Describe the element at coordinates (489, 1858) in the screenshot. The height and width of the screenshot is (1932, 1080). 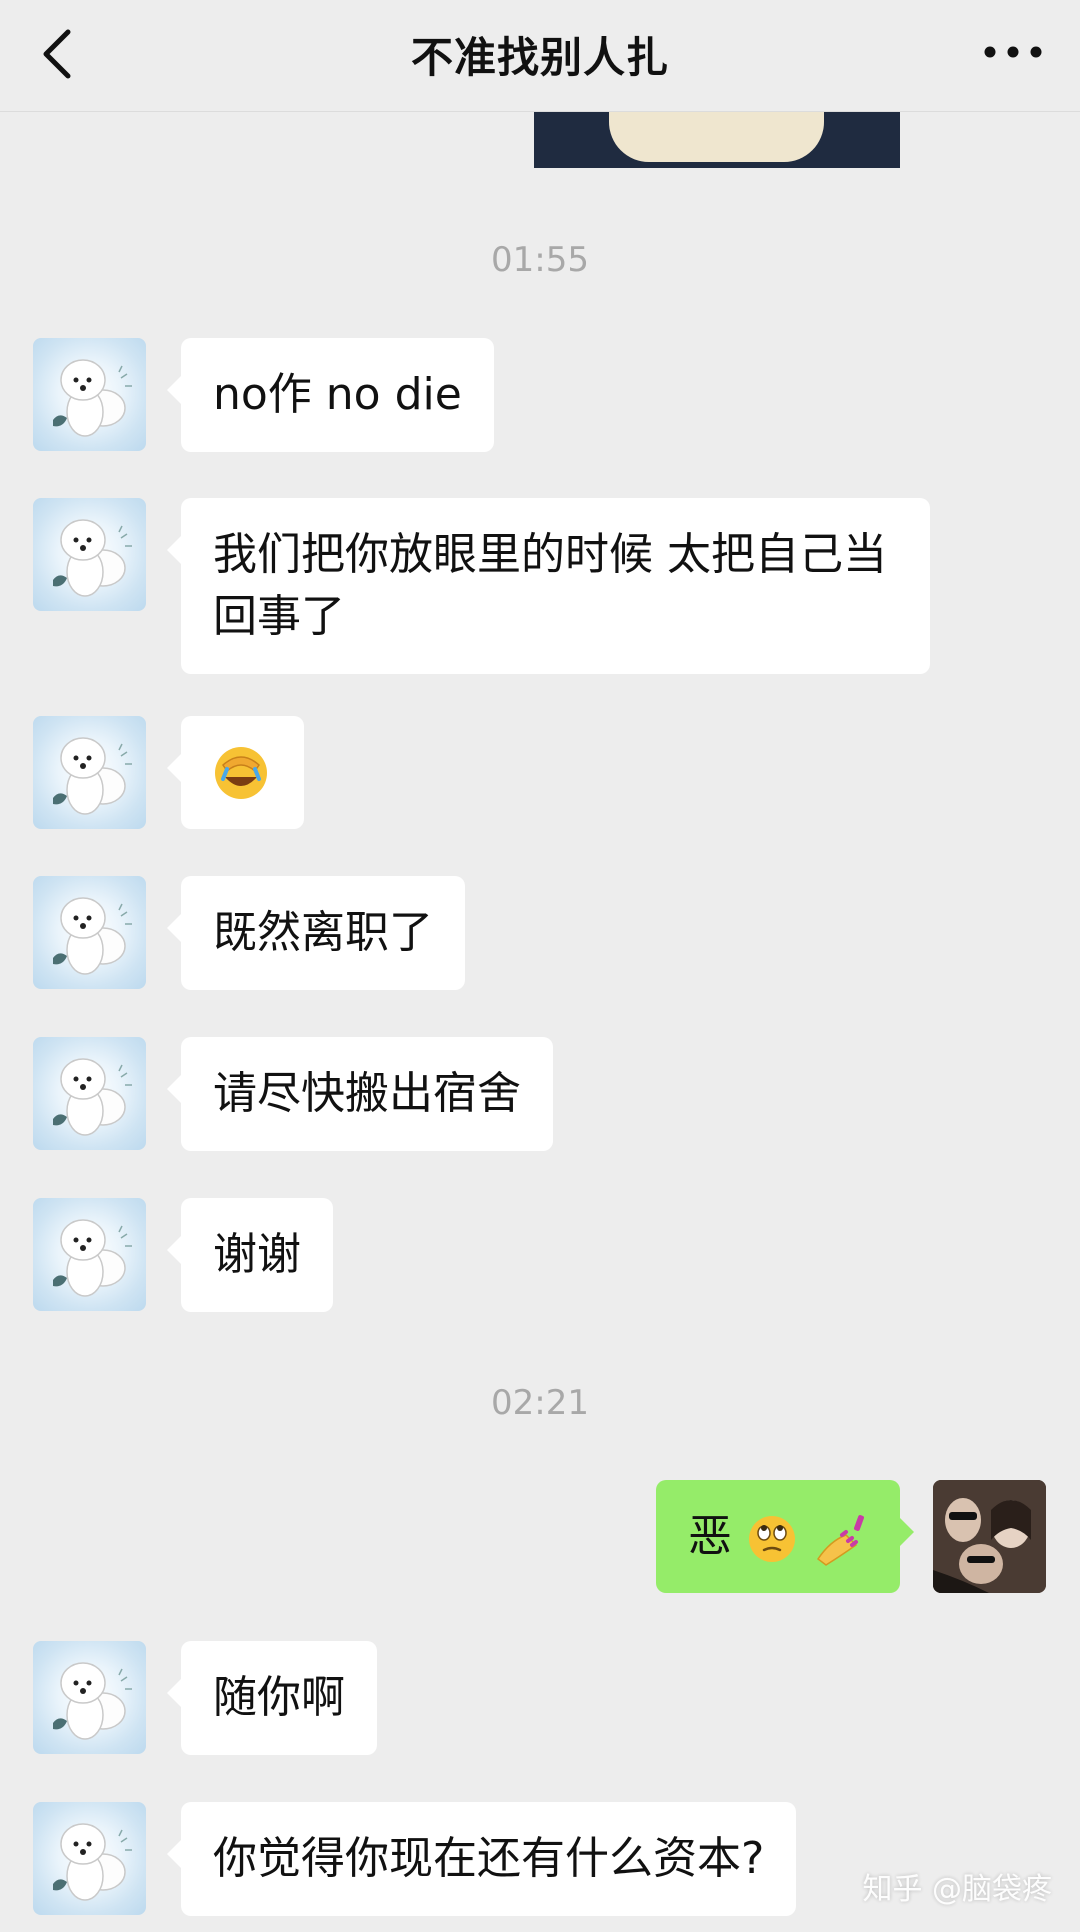
I see `message-text: 你觉得你现在还有什么资本?` at that location.